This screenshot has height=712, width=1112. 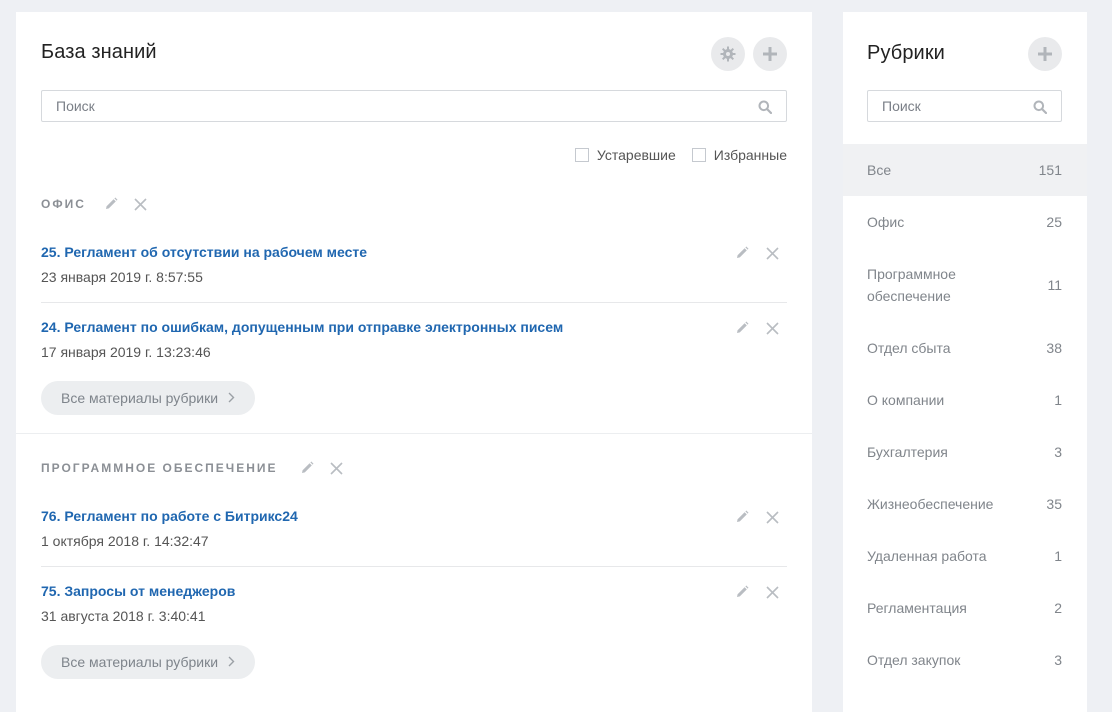 What do you see at coordinates (122, 277) in the screenshot?
I see `article-date: 23 января 2019 г. 8:57:55` at bounding box center [122, 277].